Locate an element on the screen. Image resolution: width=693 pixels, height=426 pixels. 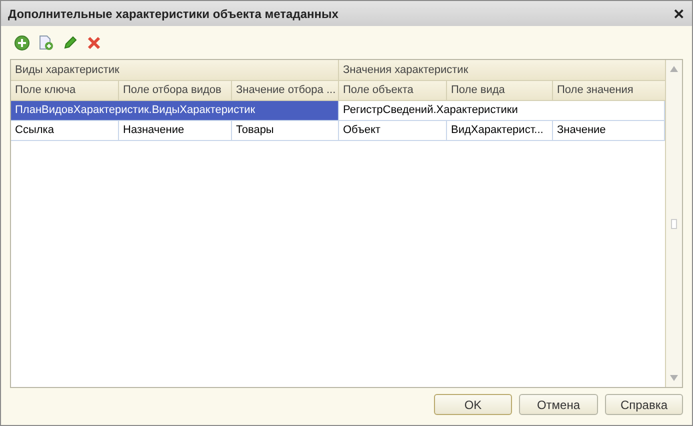
table-cell: ПланВидовХарактеристик.ВидыХарактеристик is located at coordinates (175, 110).